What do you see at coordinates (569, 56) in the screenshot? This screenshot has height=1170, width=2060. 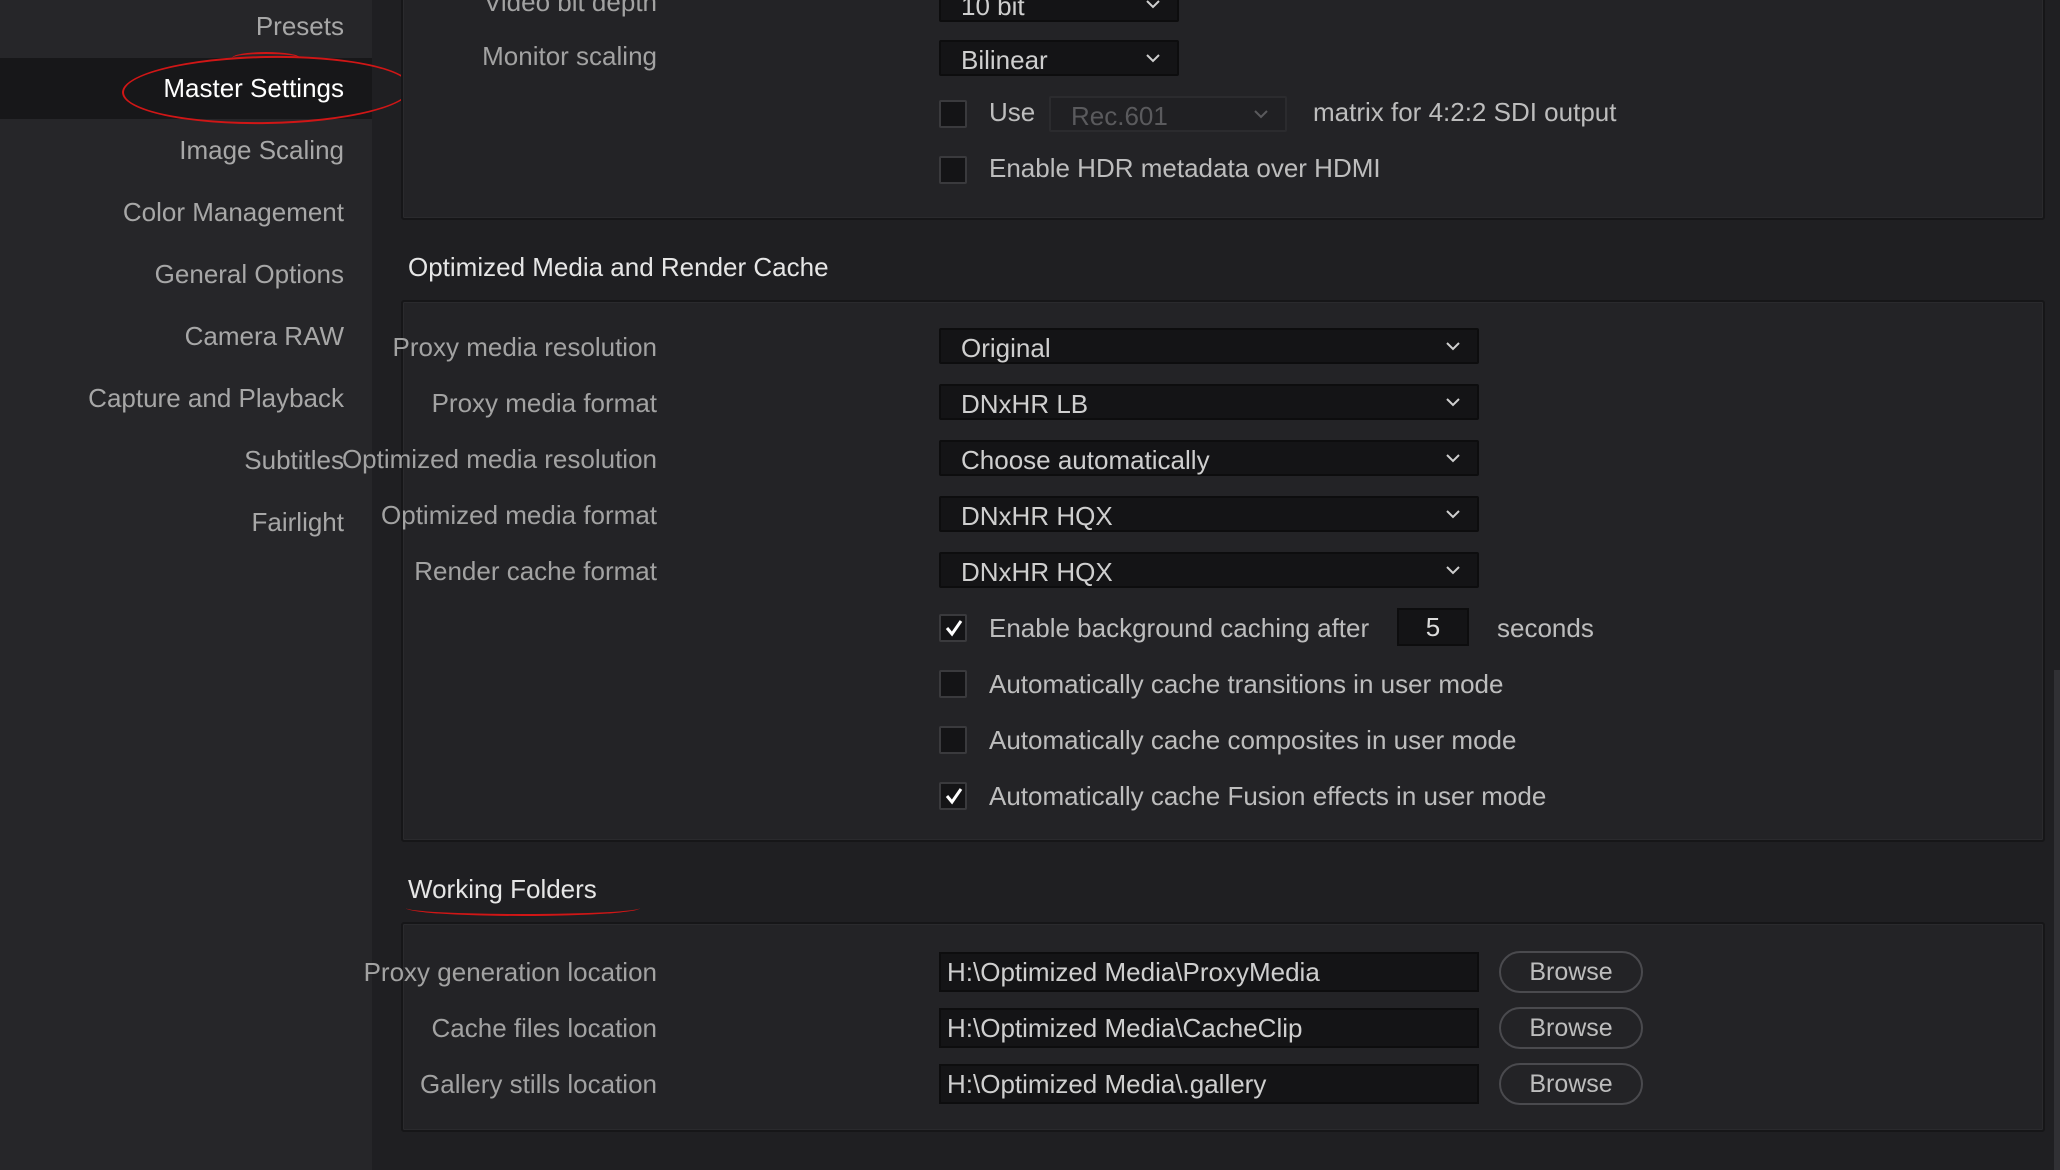 I see `monitor-scaling-label: Monitor scaling` at bounding box center [569, 56].